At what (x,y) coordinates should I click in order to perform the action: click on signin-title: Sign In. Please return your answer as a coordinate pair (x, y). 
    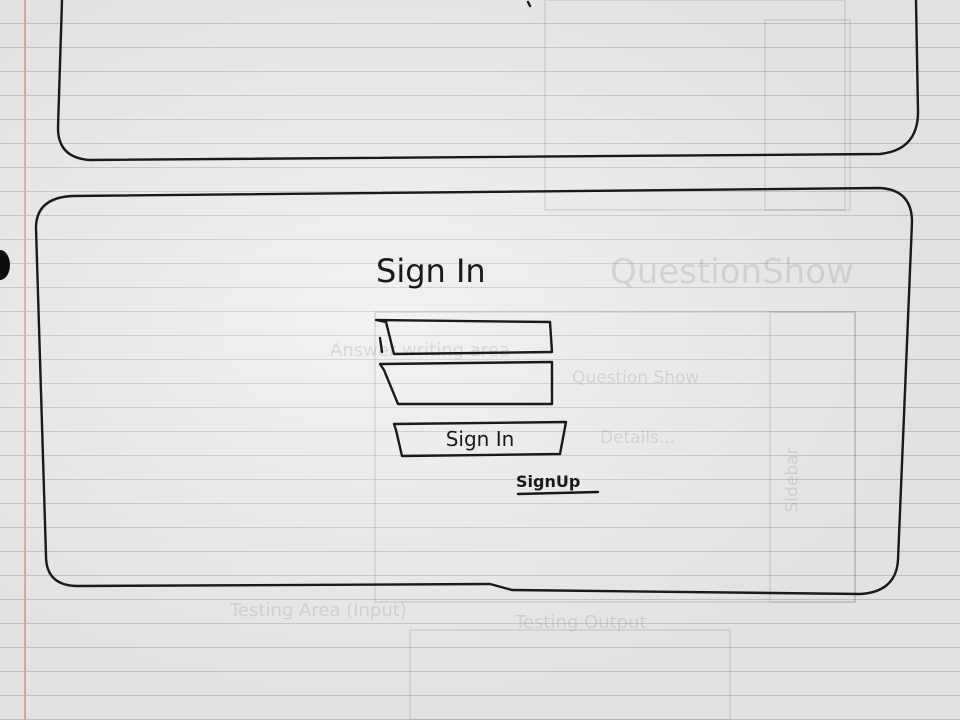
    Looking at the image, I should click on (431, 271).